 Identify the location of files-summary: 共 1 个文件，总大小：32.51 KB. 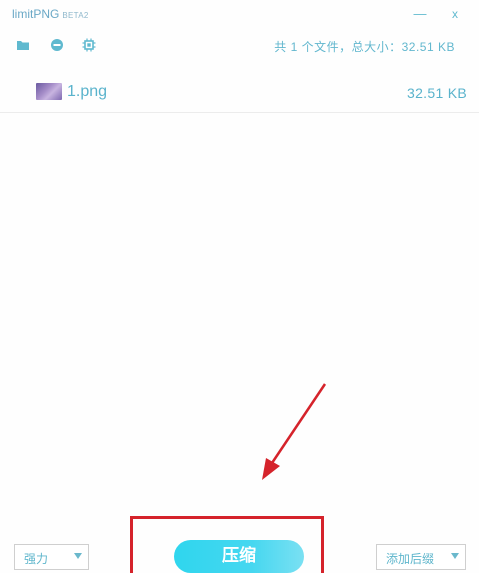
(364, 47).